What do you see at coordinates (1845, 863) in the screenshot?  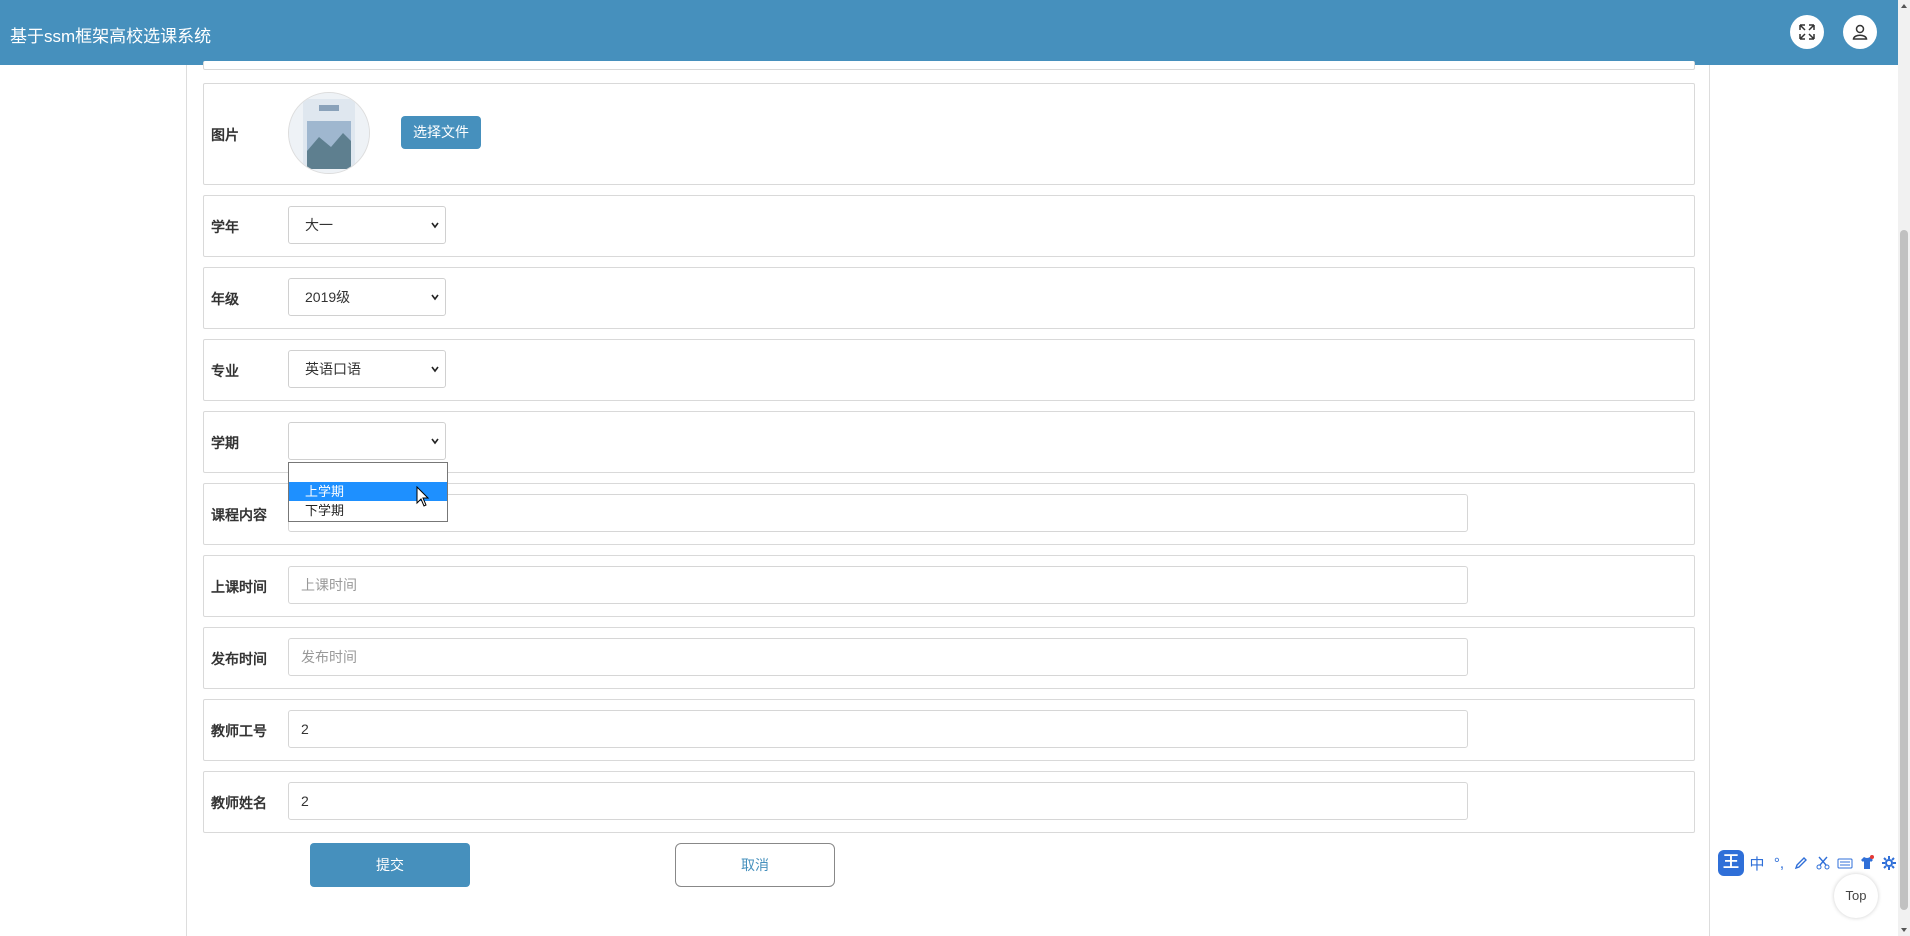 I see `keyboard-icon` at bounding box center [1845, 863].